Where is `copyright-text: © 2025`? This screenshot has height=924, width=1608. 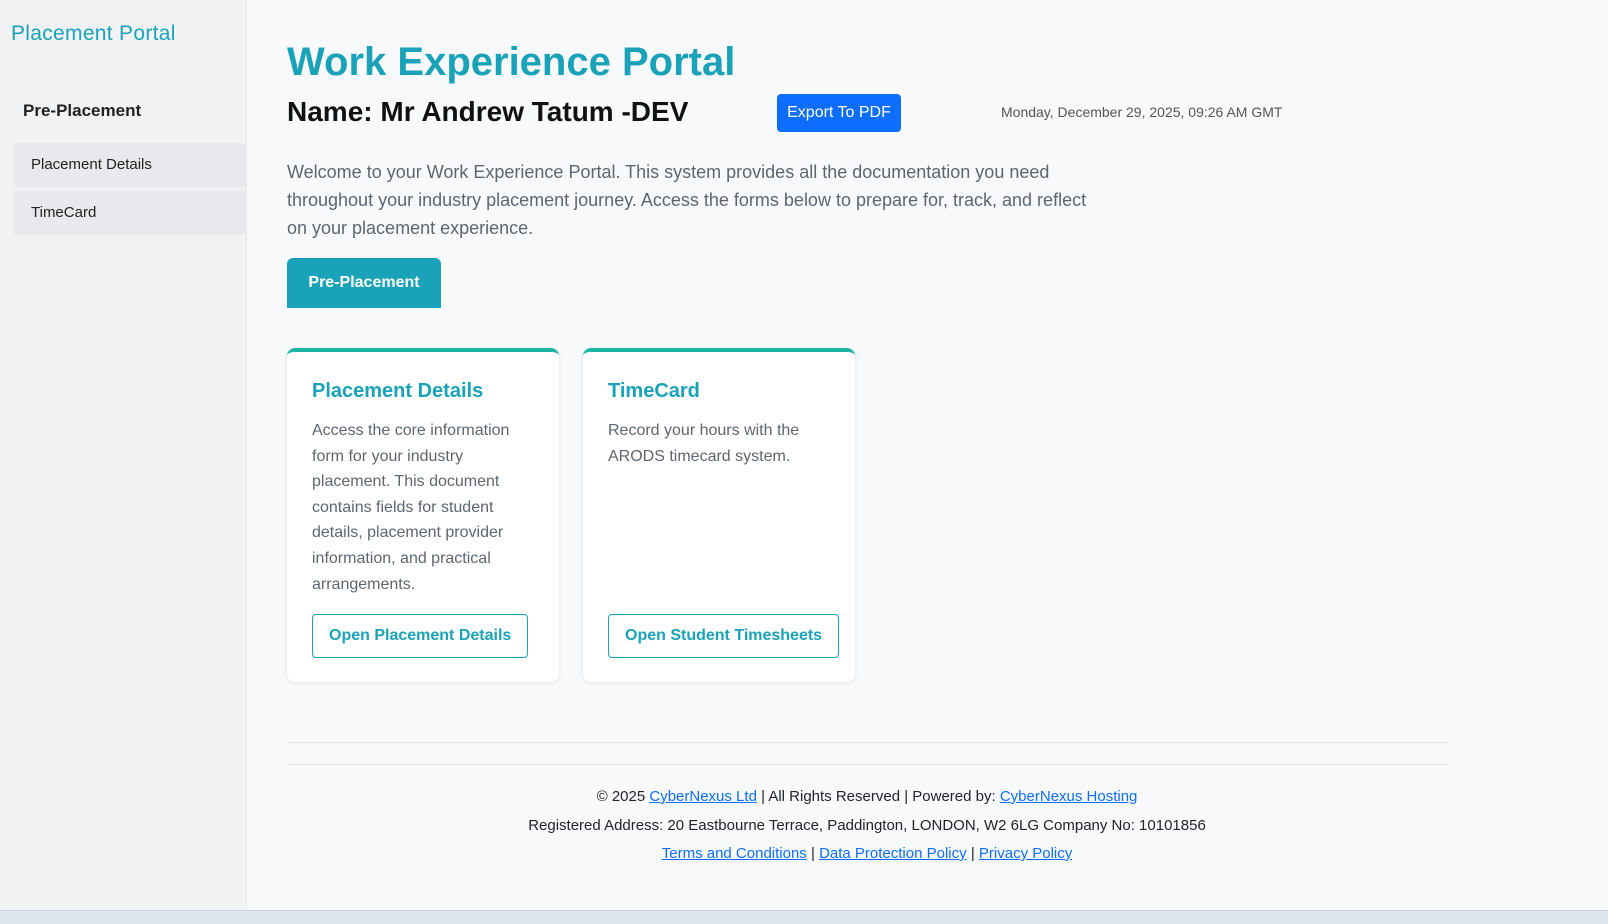
copyright-text: © 2025 is located at coordinates (621, 796).